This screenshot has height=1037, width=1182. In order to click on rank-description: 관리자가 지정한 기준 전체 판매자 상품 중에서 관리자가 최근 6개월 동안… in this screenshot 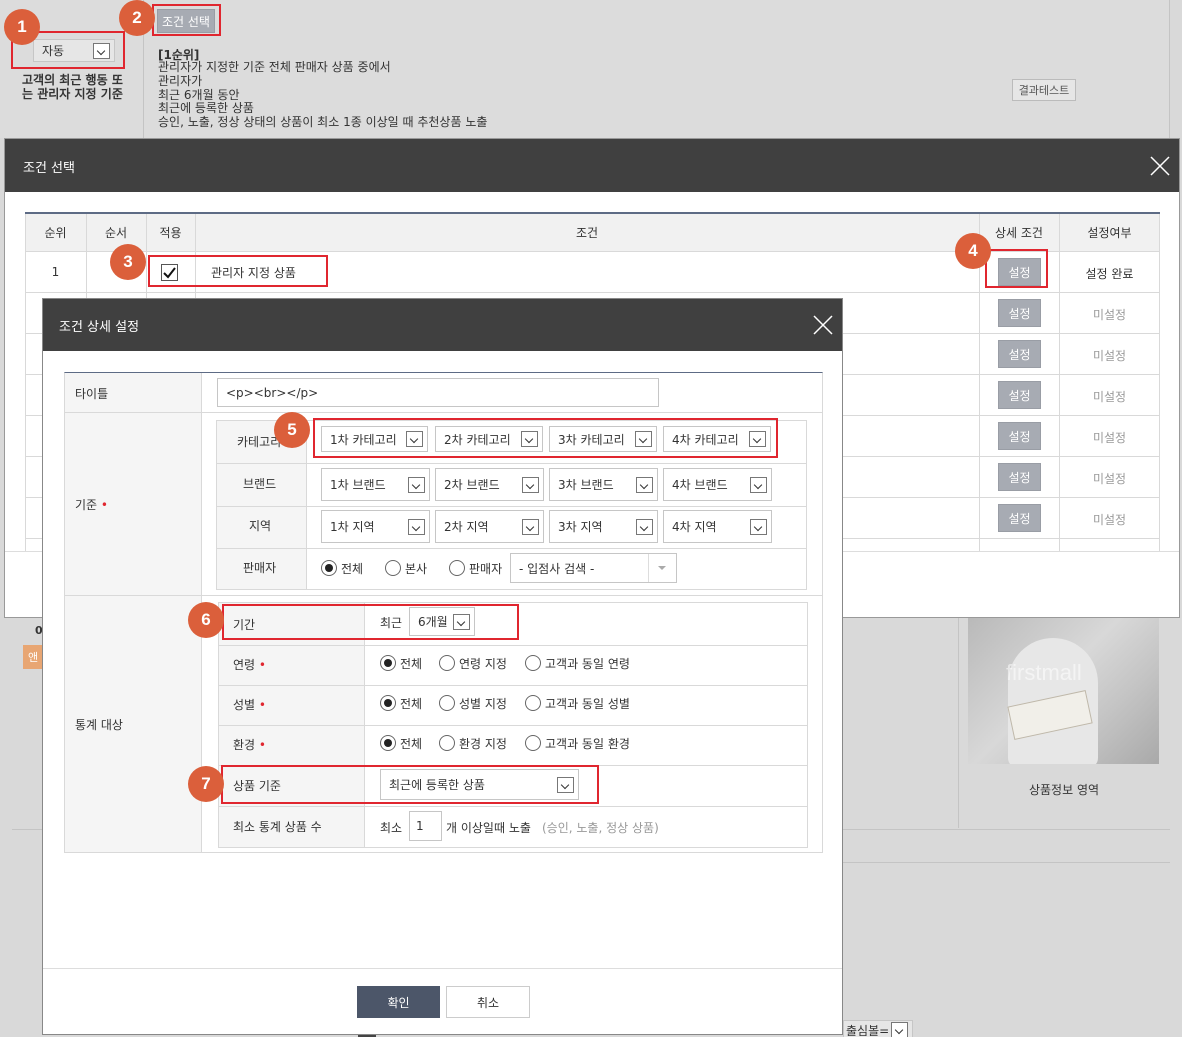, I will do `click(322, 95)`.